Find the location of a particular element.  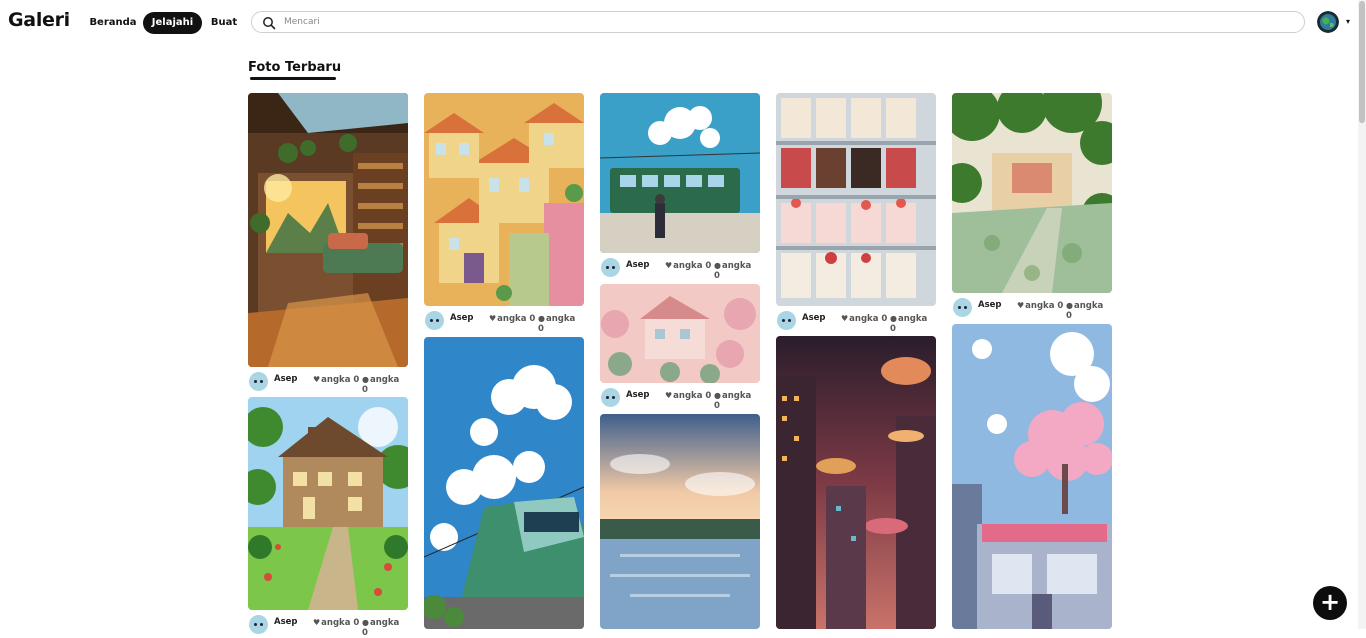

top-navbar: Galeri Beranda Jelajahi Buat ▾ is located at coordinates (683, 22).